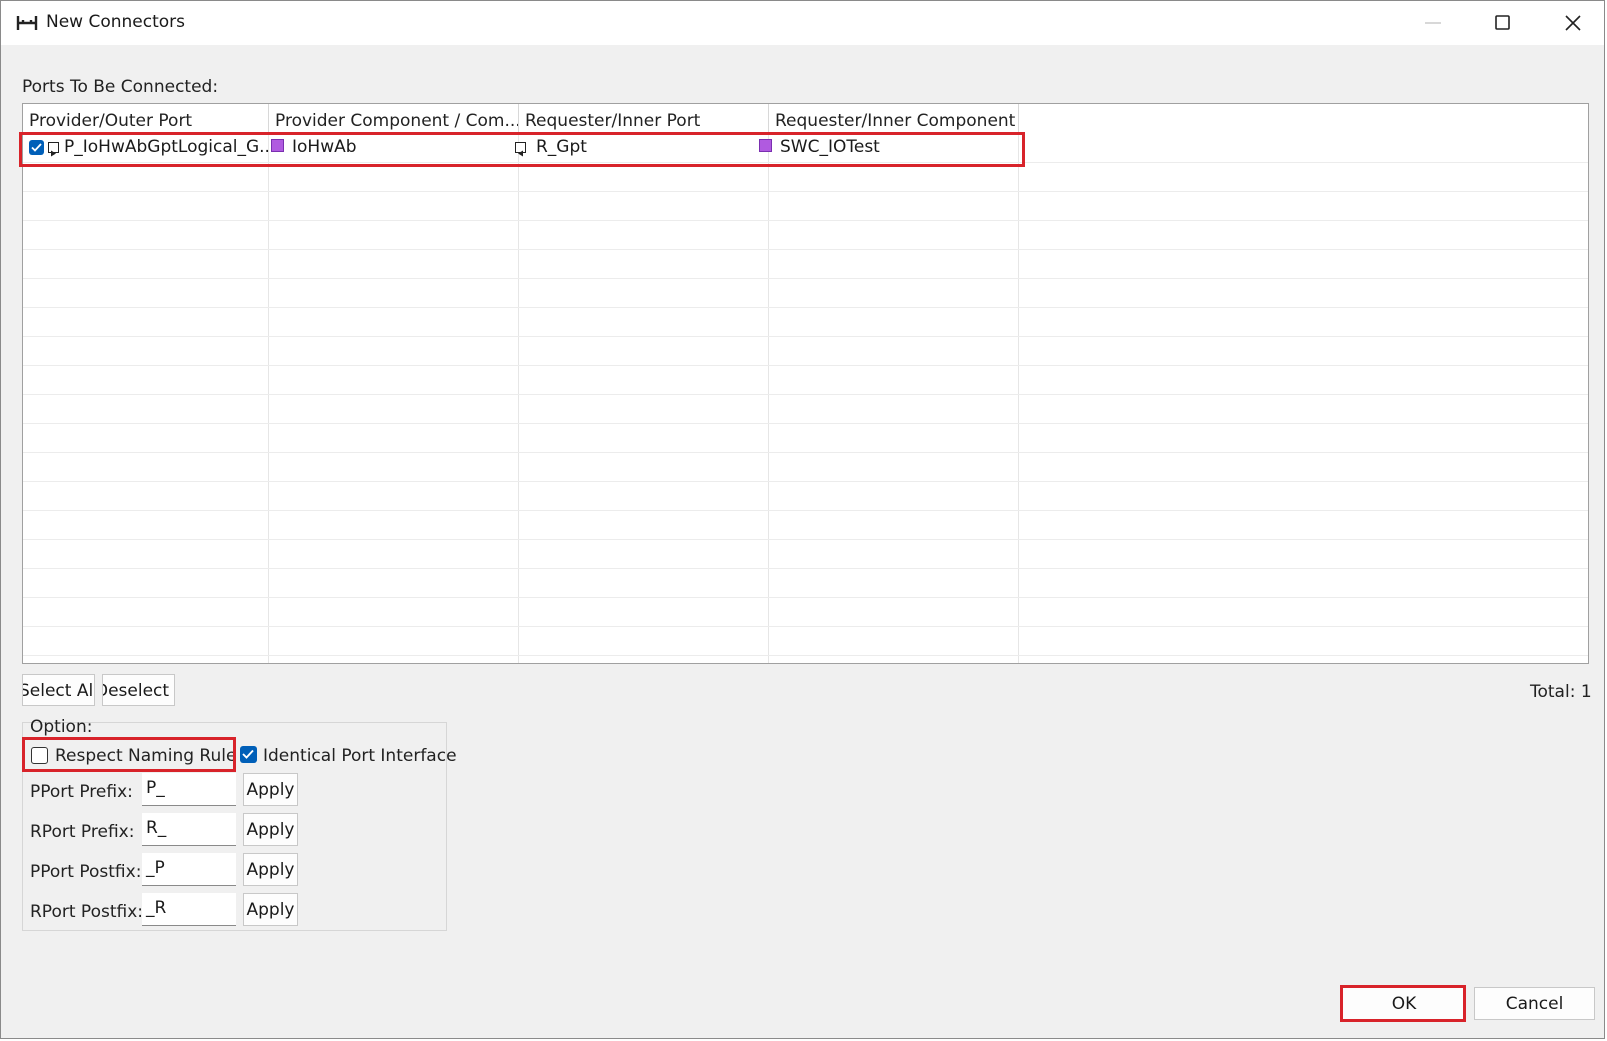 This screenshot has height=1041, width=1607. Describe the element at coordinates (561, 147) in the screenshot. I see `requester-port-cell: R_Gpt` at that location.